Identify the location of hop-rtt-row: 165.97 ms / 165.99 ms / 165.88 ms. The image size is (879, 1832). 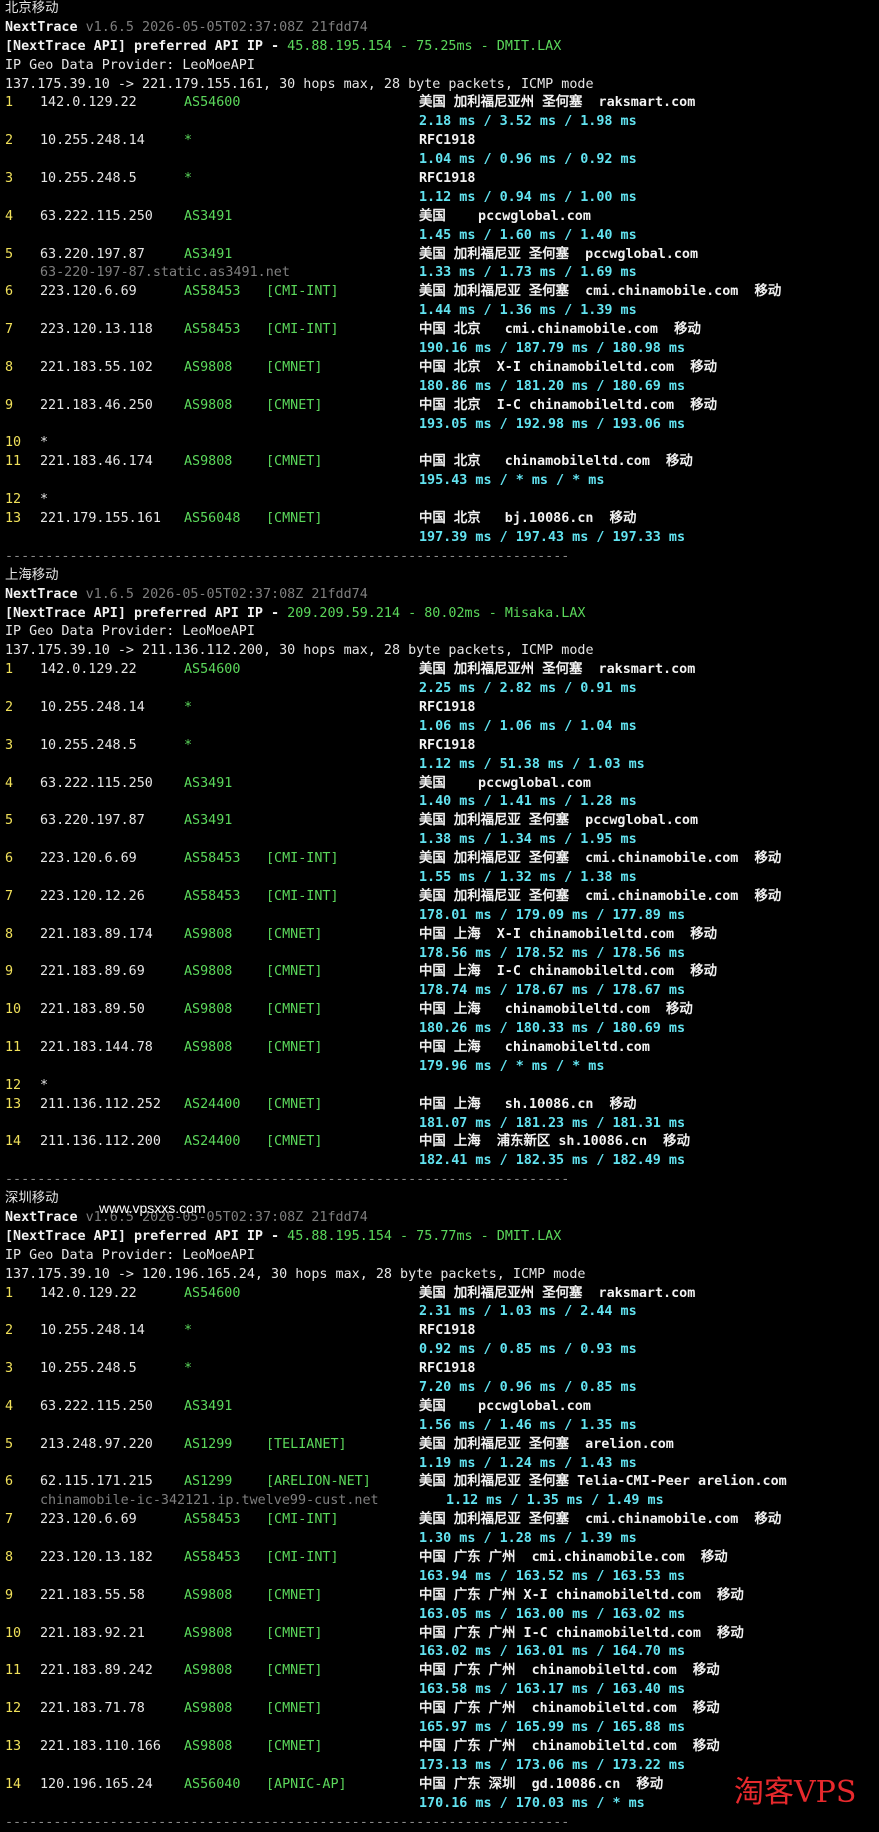
(441, 1728).